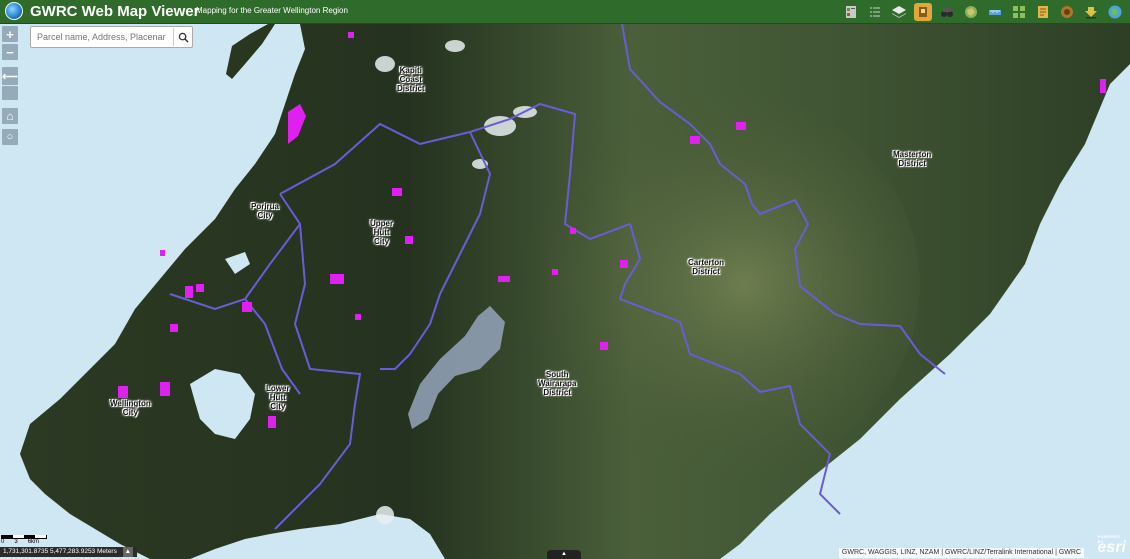  What do you see at coordinates (10, 116) in the screenshot?
I see `home-button: ⌂` at bounding box center [10, 116].